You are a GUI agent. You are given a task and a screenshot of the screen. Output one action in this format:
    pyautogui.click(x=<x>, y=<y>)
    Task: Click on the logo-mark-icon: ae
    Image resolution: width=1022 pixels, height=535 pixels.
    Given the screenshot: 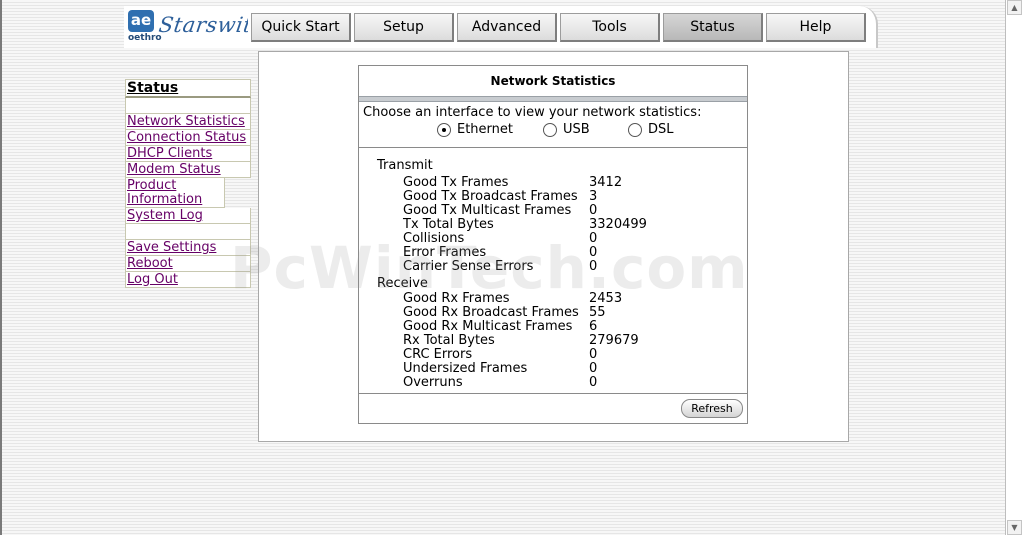 What is the action you would take?
    pyautogui.click(x=141, y=21)
    